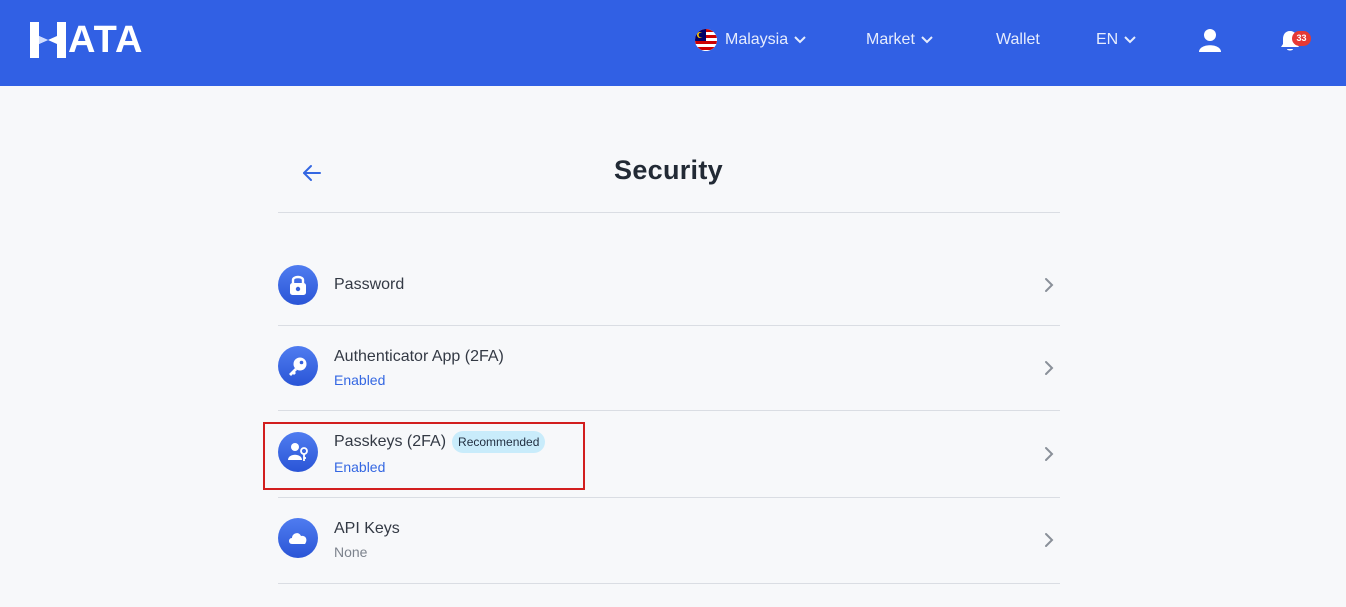  I want to click on country-selector: Malaysia, so click(750, 40).